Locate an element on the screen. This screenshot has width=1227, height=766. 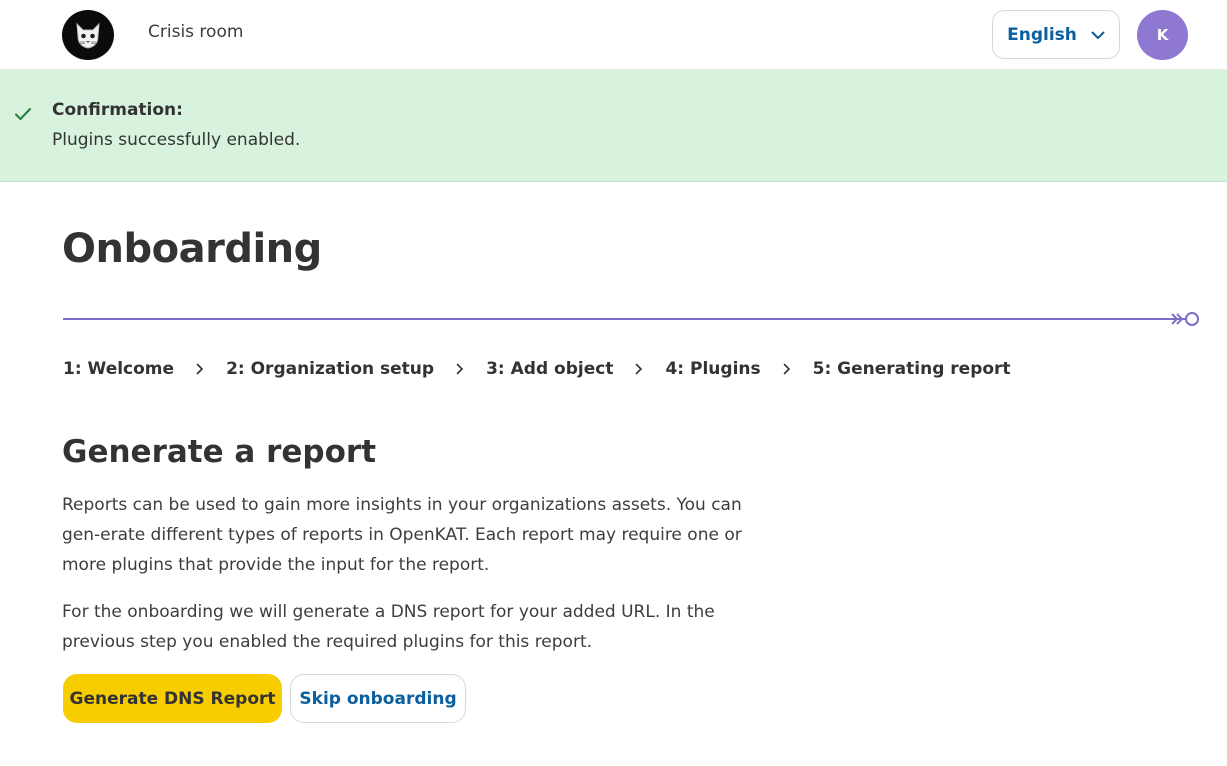
generate-dns-report-button: Generate DNS Report is located at coordinates (172, 698).